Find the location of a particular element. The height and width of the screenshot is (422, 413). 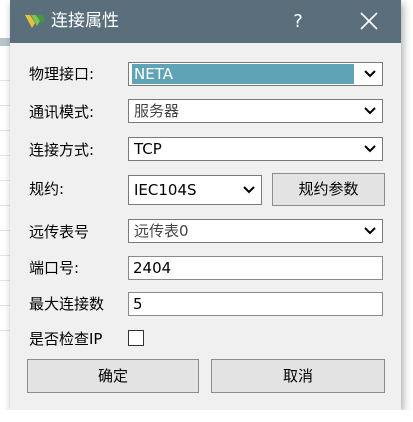

physical-port-label: 物理接口: is located at coordinates (62, 74).